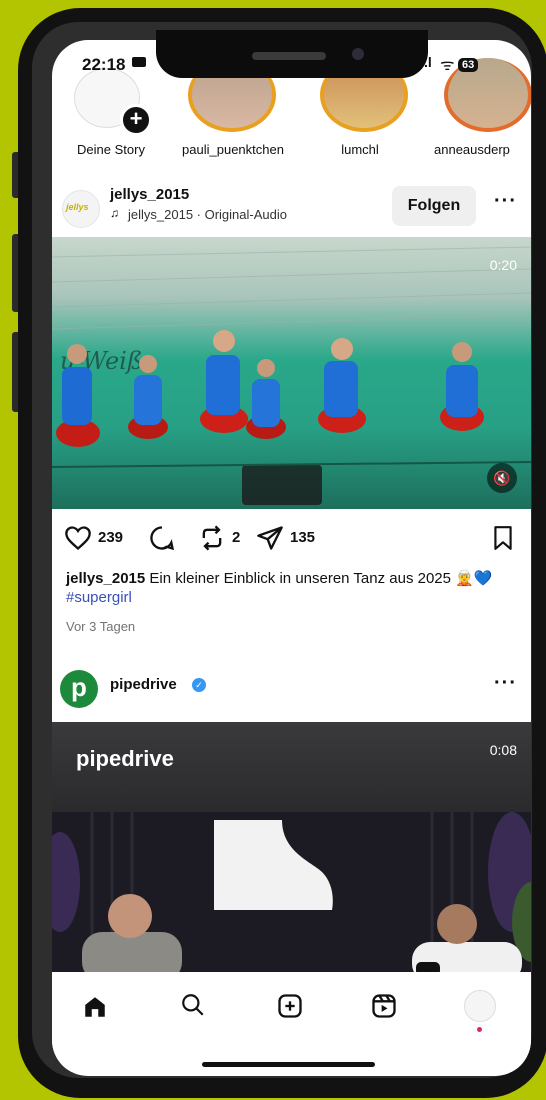 This screenshot has height=1100, width=546. I want to click on caption-emoji: 🧝💙, so click(474, 578).